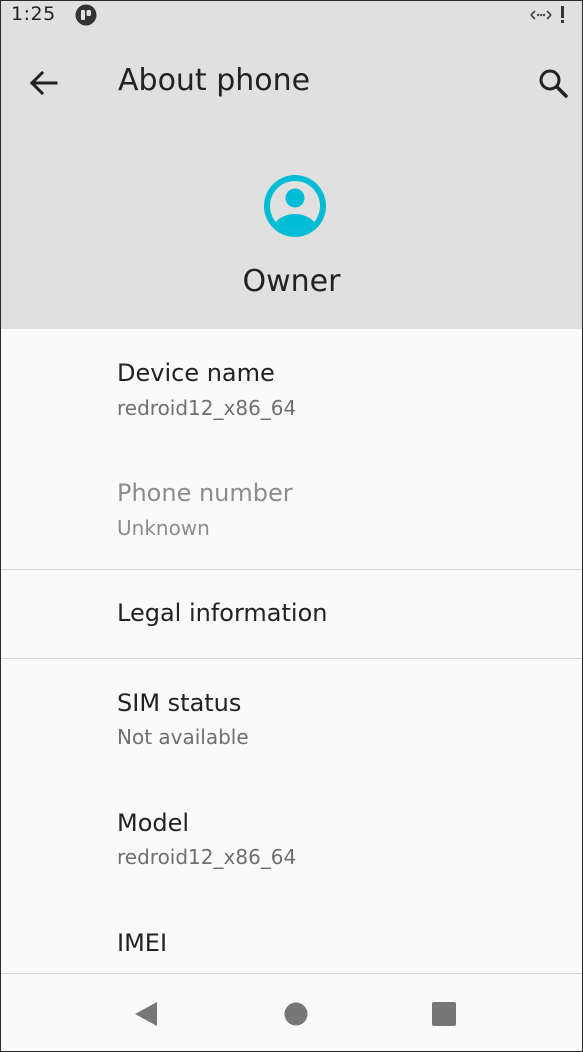 The image size is (583, 1052). Describe the element at coordinates (183, 737) in the screenshot. I see `item-summary: Not available` at that location.